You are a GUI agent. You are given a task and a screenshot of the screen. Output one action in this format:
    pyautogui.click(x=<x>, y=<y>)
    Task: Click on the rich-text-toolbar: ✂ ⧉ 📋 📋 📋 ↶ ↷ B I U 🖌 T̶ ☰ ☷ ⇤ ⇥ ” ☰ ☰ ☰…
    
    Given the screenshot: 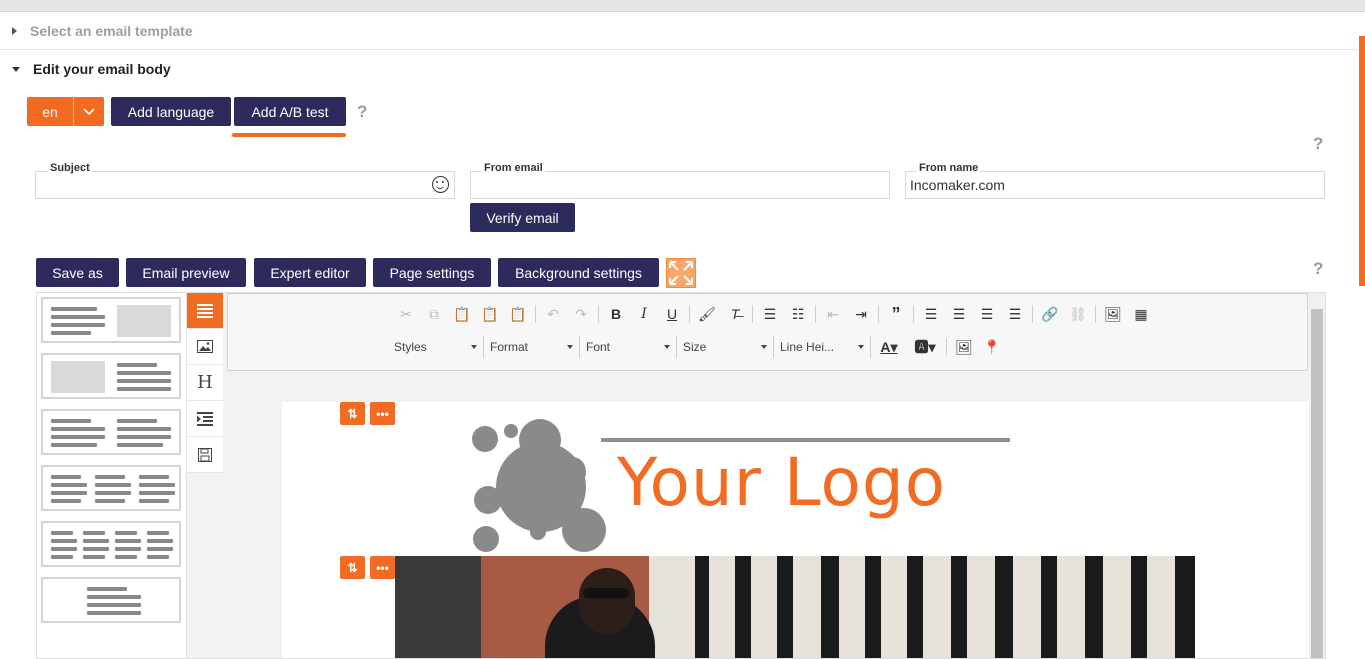 What is the action you would take?
    pyautogui.click(x=767, y=332)
    